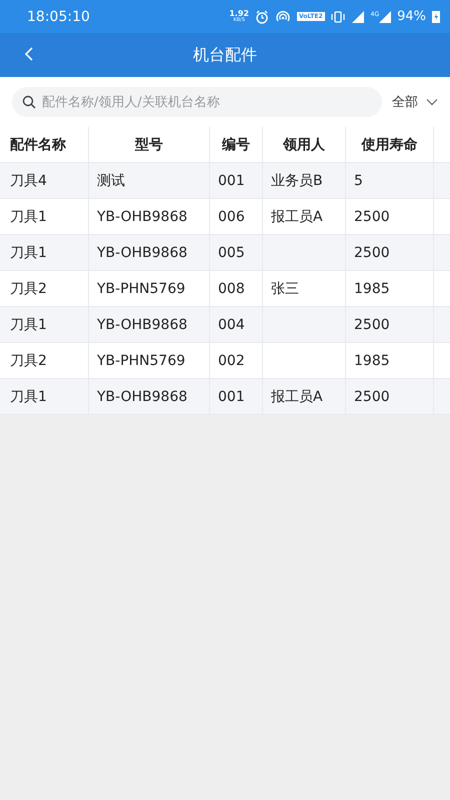 The height and width of the screenshot is (800, 450). I want to click on search-field: 配件名称/领用人/关联机台名称, so click(197, 102).